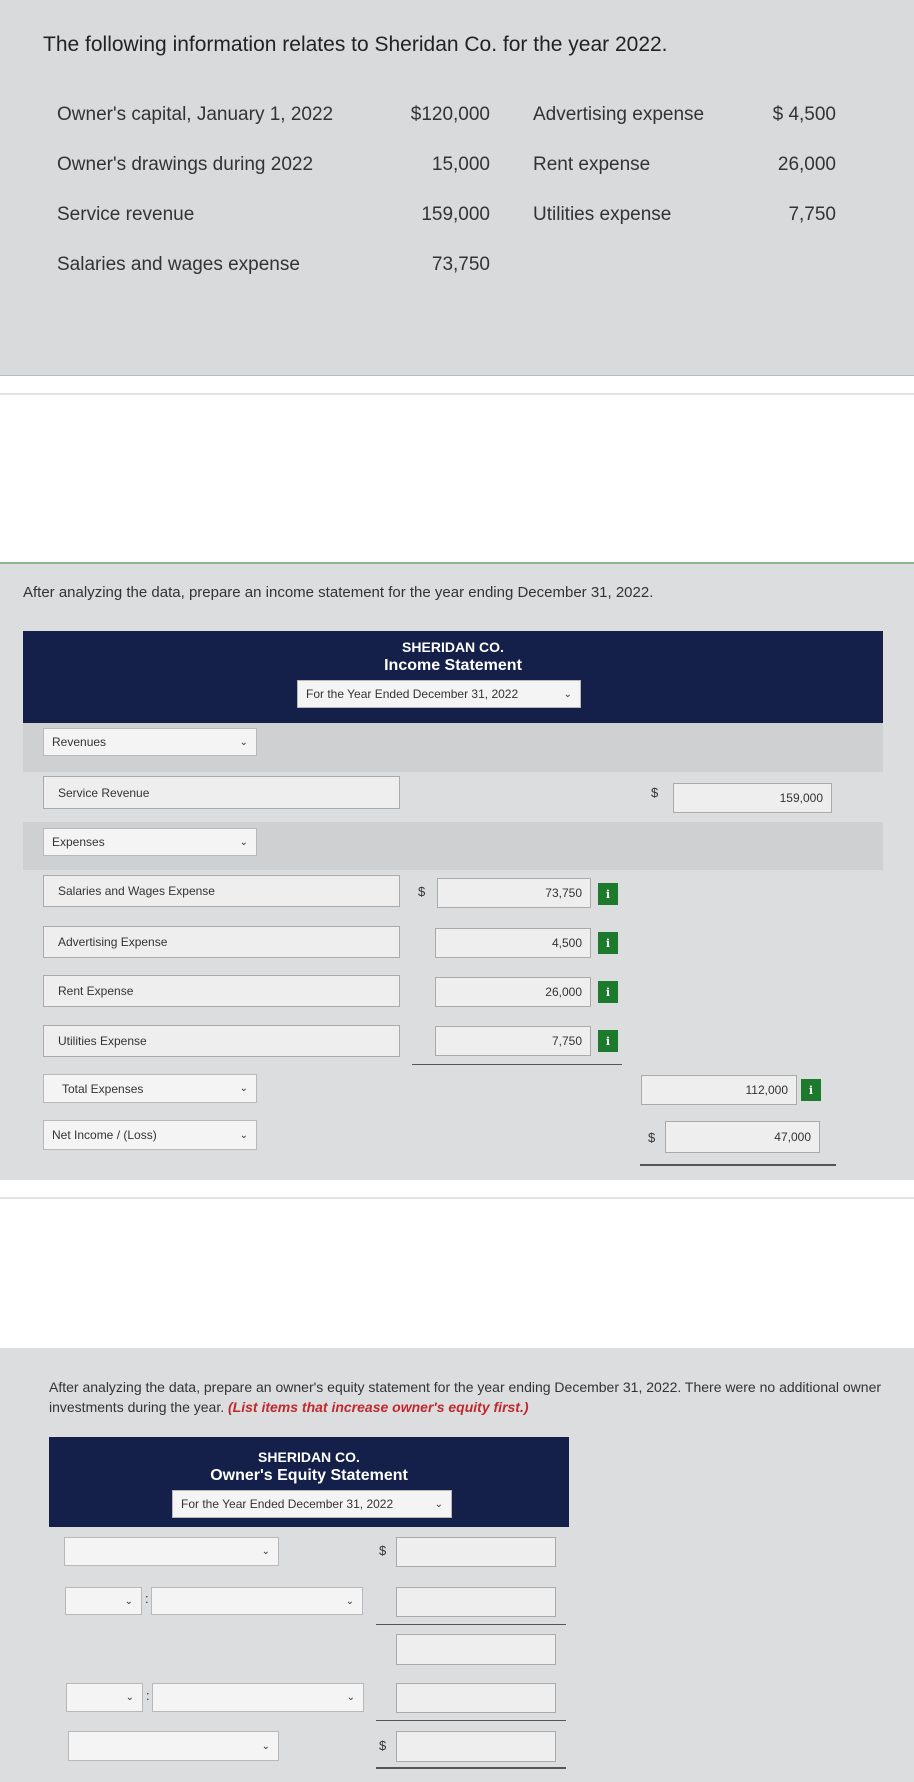 The height and width of the screenshot is (1782, 914). I want to click on given-label: Owner's drawings during 2022, so click(185, 164).